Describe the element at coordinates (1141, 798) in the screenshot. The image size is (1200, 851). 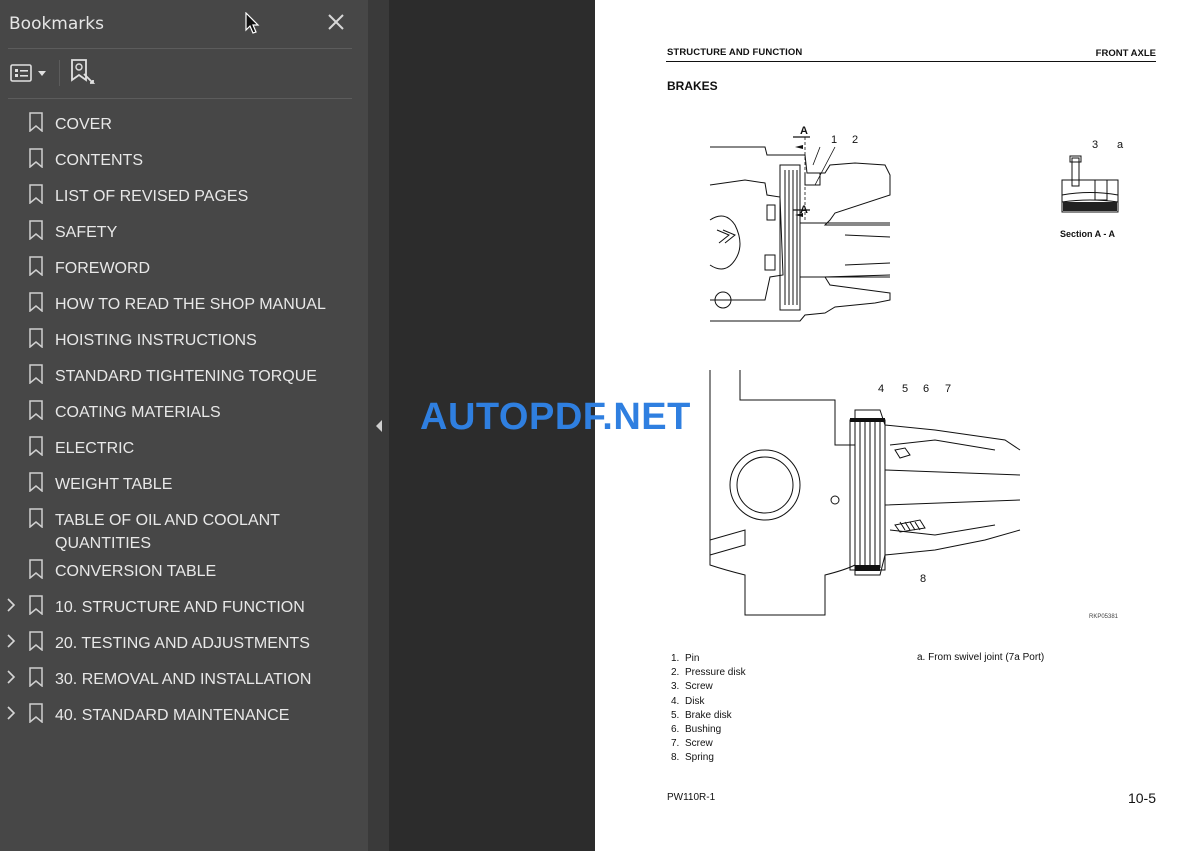
I see `page-number: 10-5` at that location.